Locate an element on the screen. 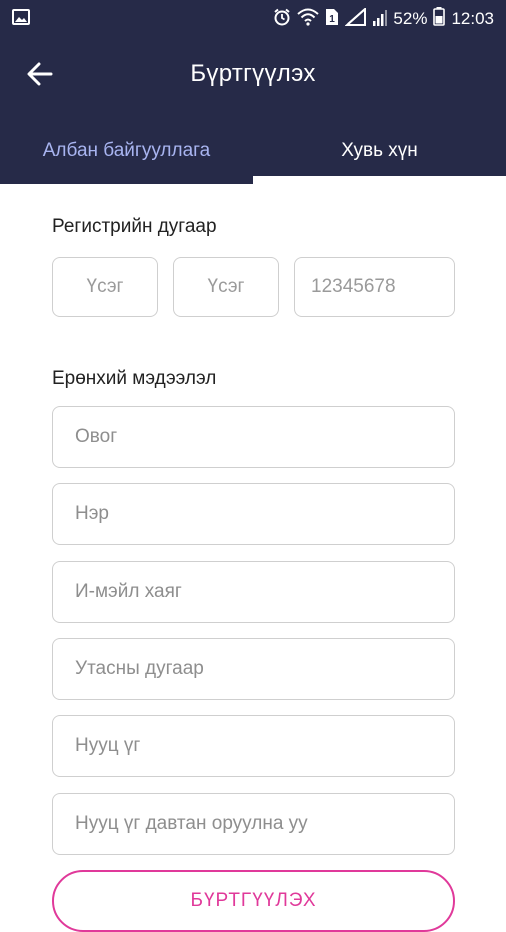 Image resolution: width=506 pixels, height=932 pixels. signal-icon is located at coordinates (380, 19).